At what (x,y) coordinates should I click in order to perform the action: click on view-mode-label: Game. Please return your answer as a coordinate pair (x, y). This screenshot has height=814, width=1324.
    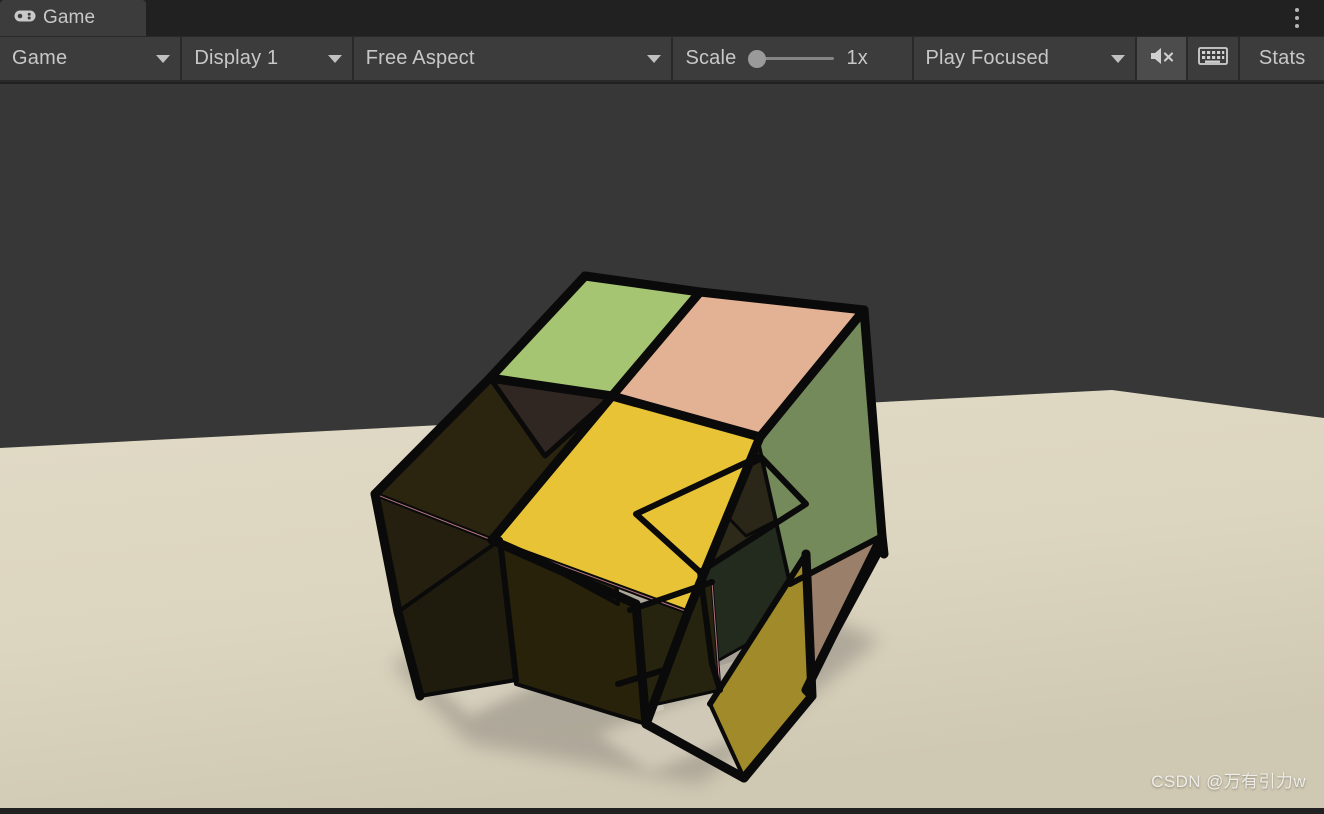
    Looking at the image, I should click on (40, 58).